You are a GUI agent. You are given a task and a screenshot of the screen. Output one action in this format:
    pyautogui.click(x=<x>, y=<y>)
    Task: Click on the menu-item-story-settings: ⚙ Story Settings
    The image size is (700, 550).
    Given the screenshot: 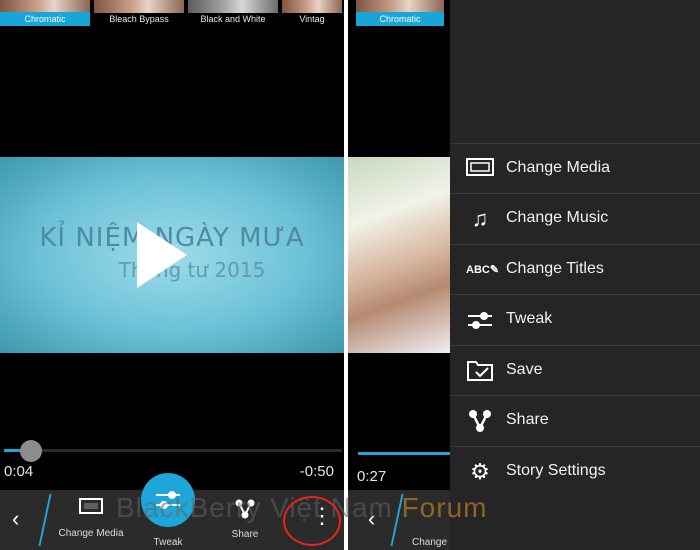 What is the action you would take?
    pyautogui.click(x=575, y=471)
    